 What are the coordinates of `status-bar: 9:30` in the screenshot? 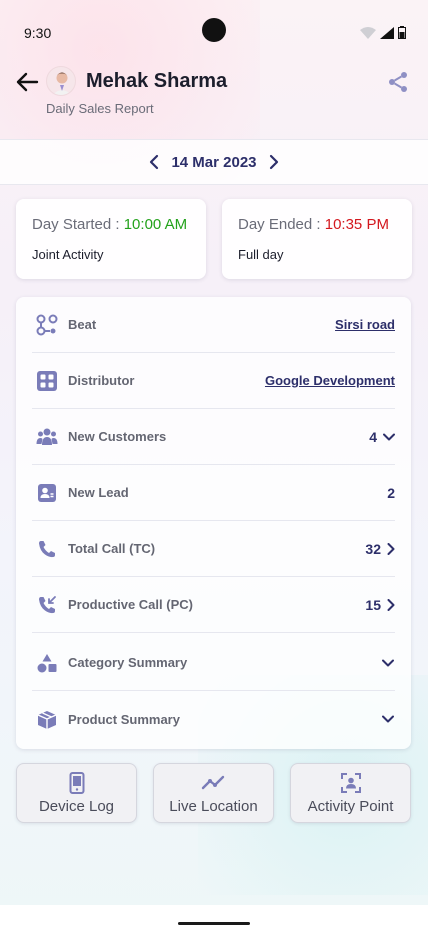 It's located at (214, 31).